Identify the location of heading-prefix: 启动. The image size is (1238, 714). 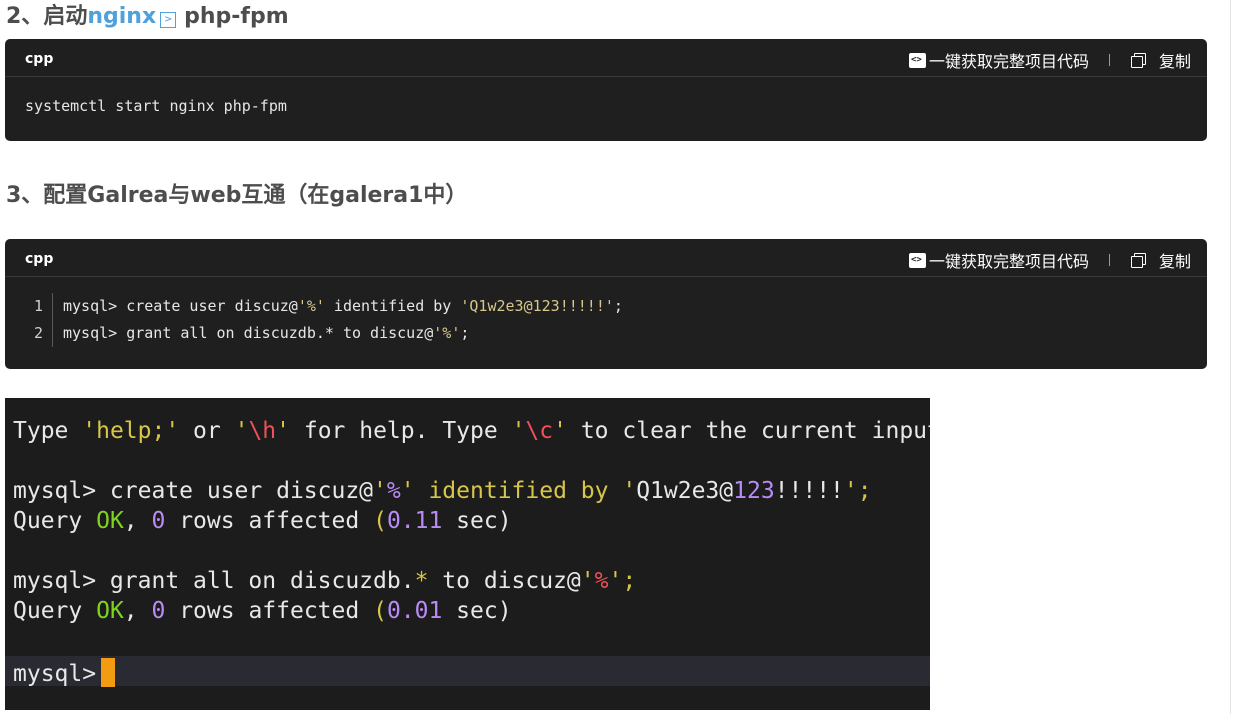
(65, 16).